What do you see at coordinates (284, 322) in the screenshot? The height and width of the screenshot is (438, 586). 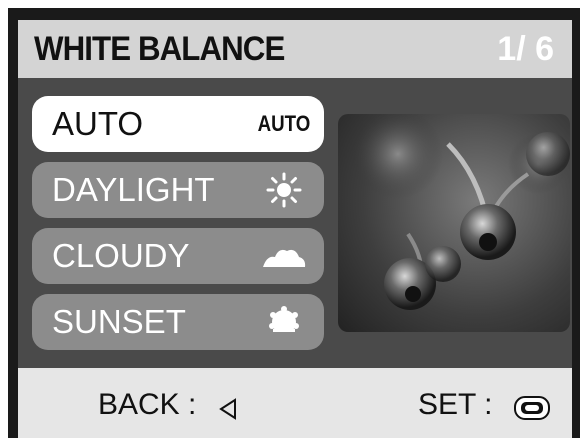 I see `sunset-icon` at bounding box center [284, 322].